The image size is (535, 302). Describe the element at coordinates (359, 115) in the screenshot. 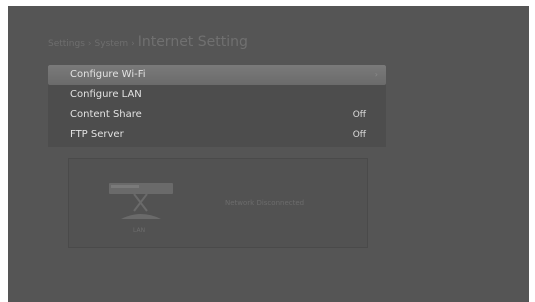

I see `content-share-value: Off` at that location.